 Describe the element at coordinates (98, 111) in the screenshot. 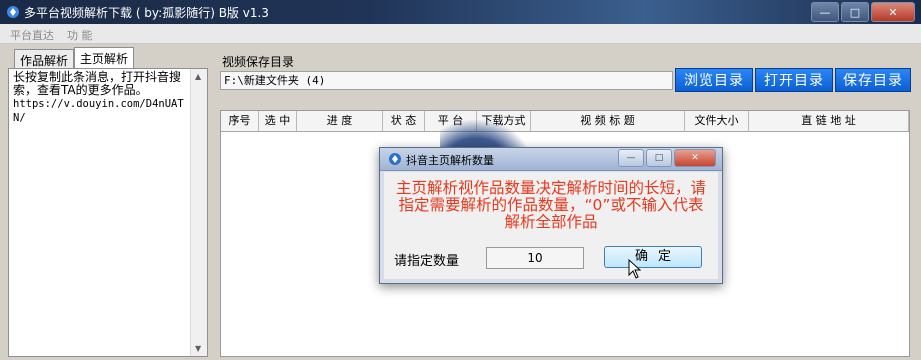

I see `share-url: https://v.douyin.com/D4nUATN/` at that location.